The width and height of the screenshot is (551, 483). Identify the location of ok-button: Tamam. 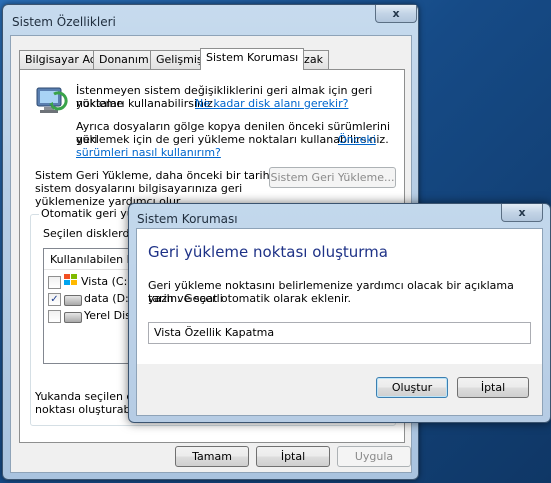
(212, 456).